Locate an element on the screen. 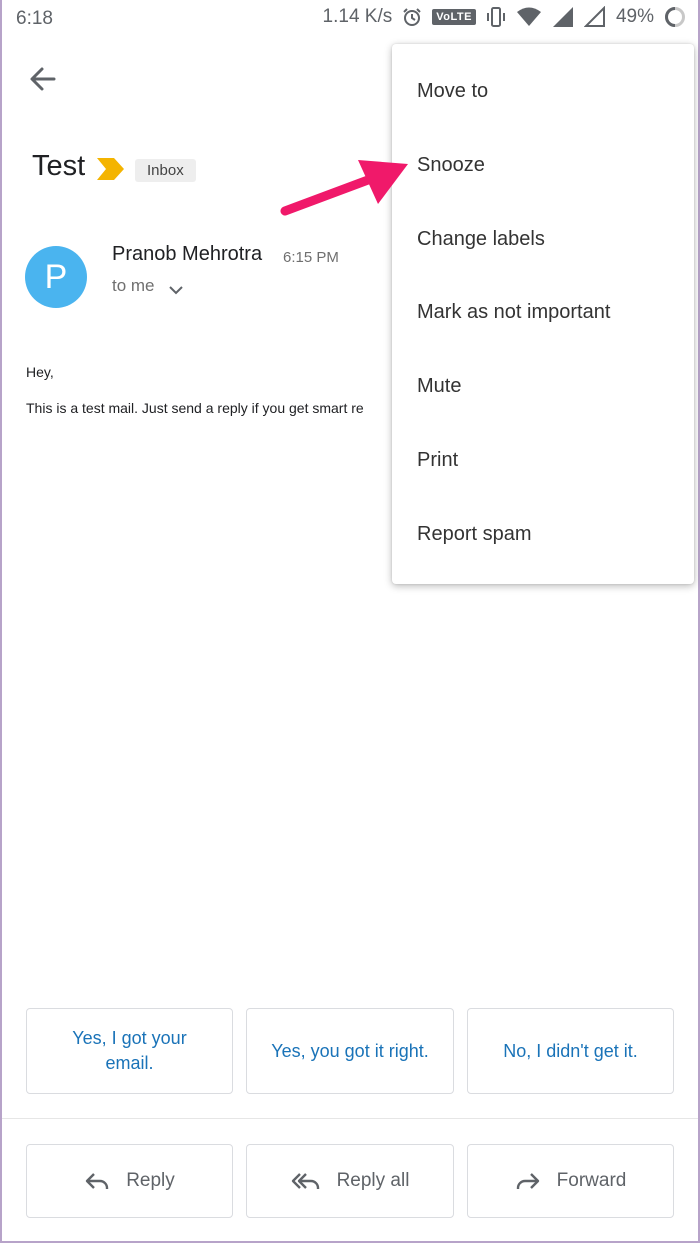 The height and width of the screenshot is (1243, 700). reply-button: Reply is located at coordinates (129, 1181).